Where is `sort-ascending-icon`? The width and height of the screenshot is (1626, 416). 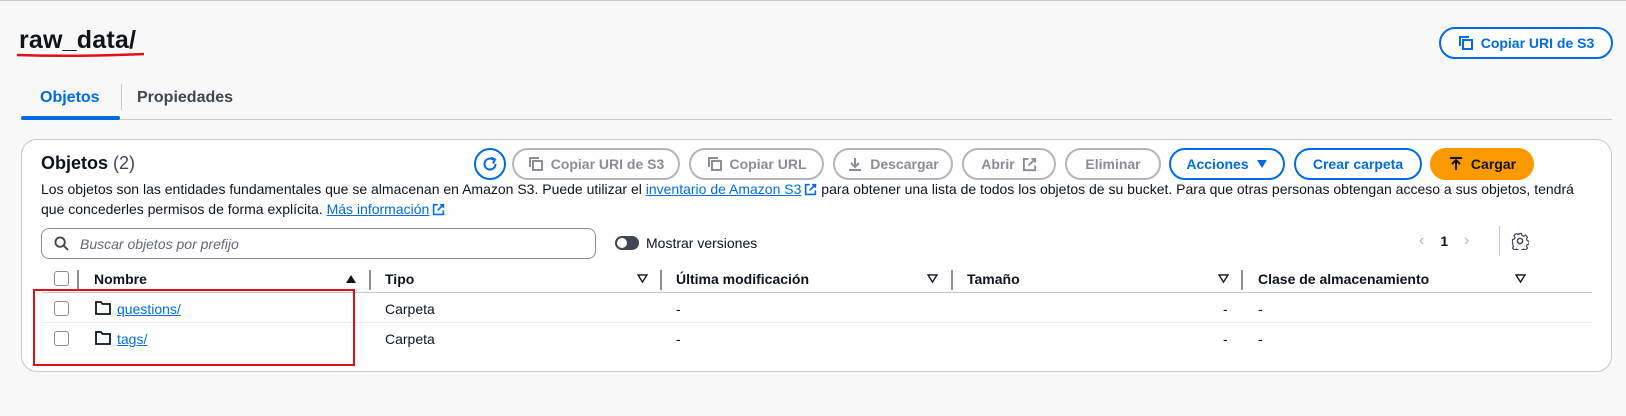
sort-ascending-icon is located at coordinates (351, 279).